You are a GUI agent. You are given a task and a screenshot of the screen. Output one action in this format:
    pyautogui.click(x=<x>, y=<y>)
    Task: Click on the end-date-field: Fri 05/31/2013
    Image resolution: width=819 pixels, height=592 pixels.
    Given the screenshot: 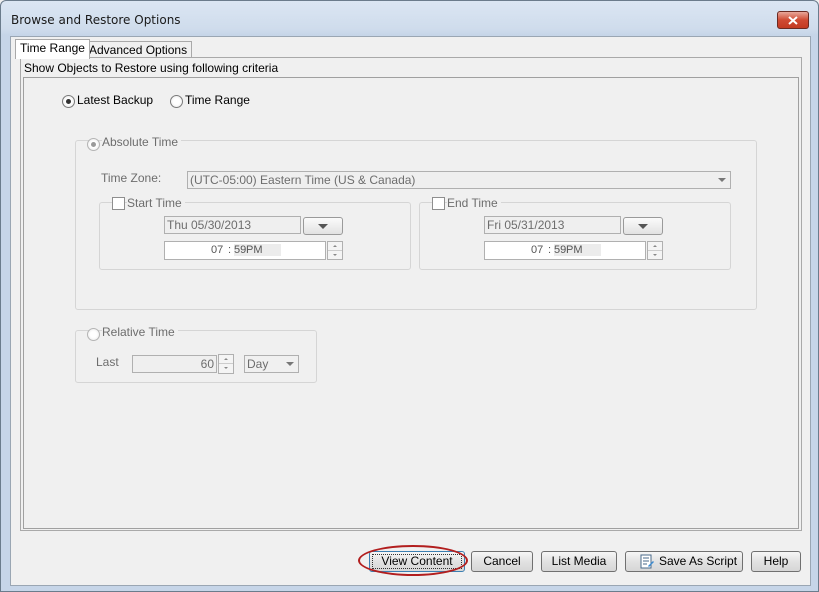 What is the action you would take?
    pyautogui.click(x=552, y=225)
    